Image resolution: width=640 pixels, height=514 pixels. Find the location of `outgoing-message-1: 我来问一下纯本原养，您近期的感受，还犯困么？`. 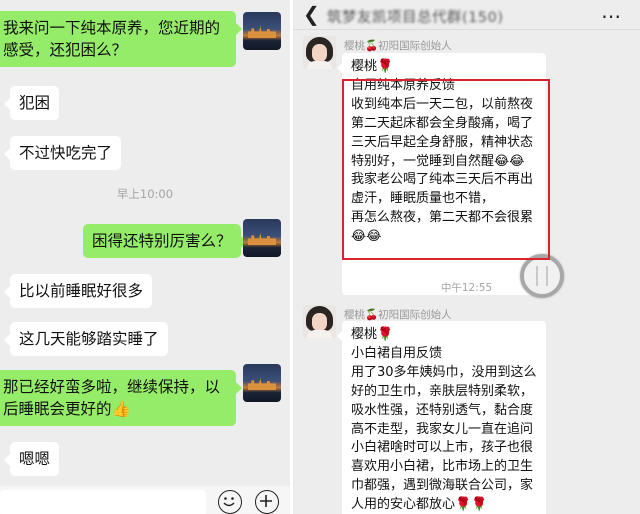

outgoing-message-1: 我来问一下纯本原养，您近期的感受，还犯困么？ is located at coordinates (121, 39).